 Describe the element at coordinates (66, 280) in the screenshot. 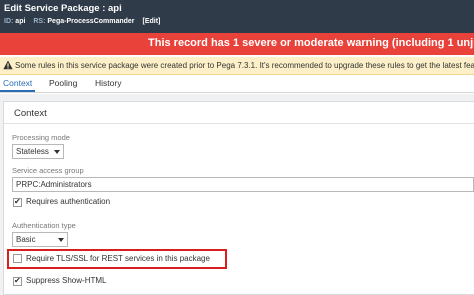

I see `suppress-html-label: Suppress Show-HTML` at that location.